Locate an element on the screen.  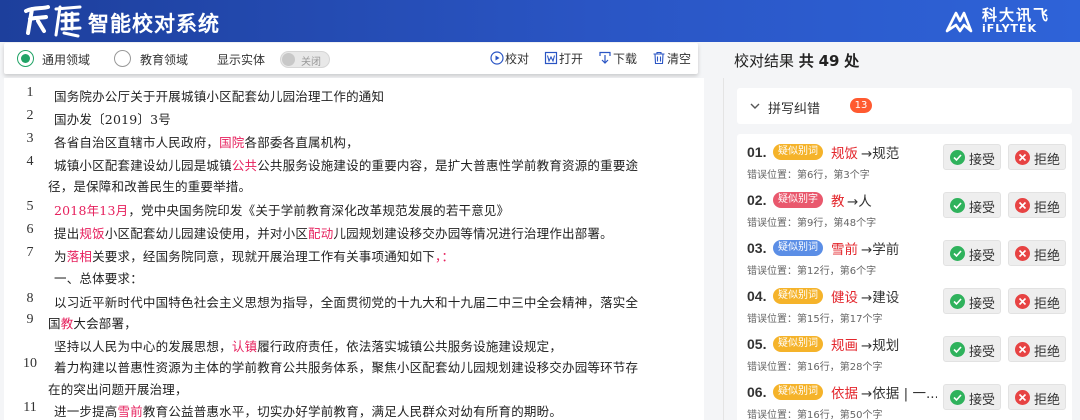
item-number: 05. is located at coordinates (757, 344).